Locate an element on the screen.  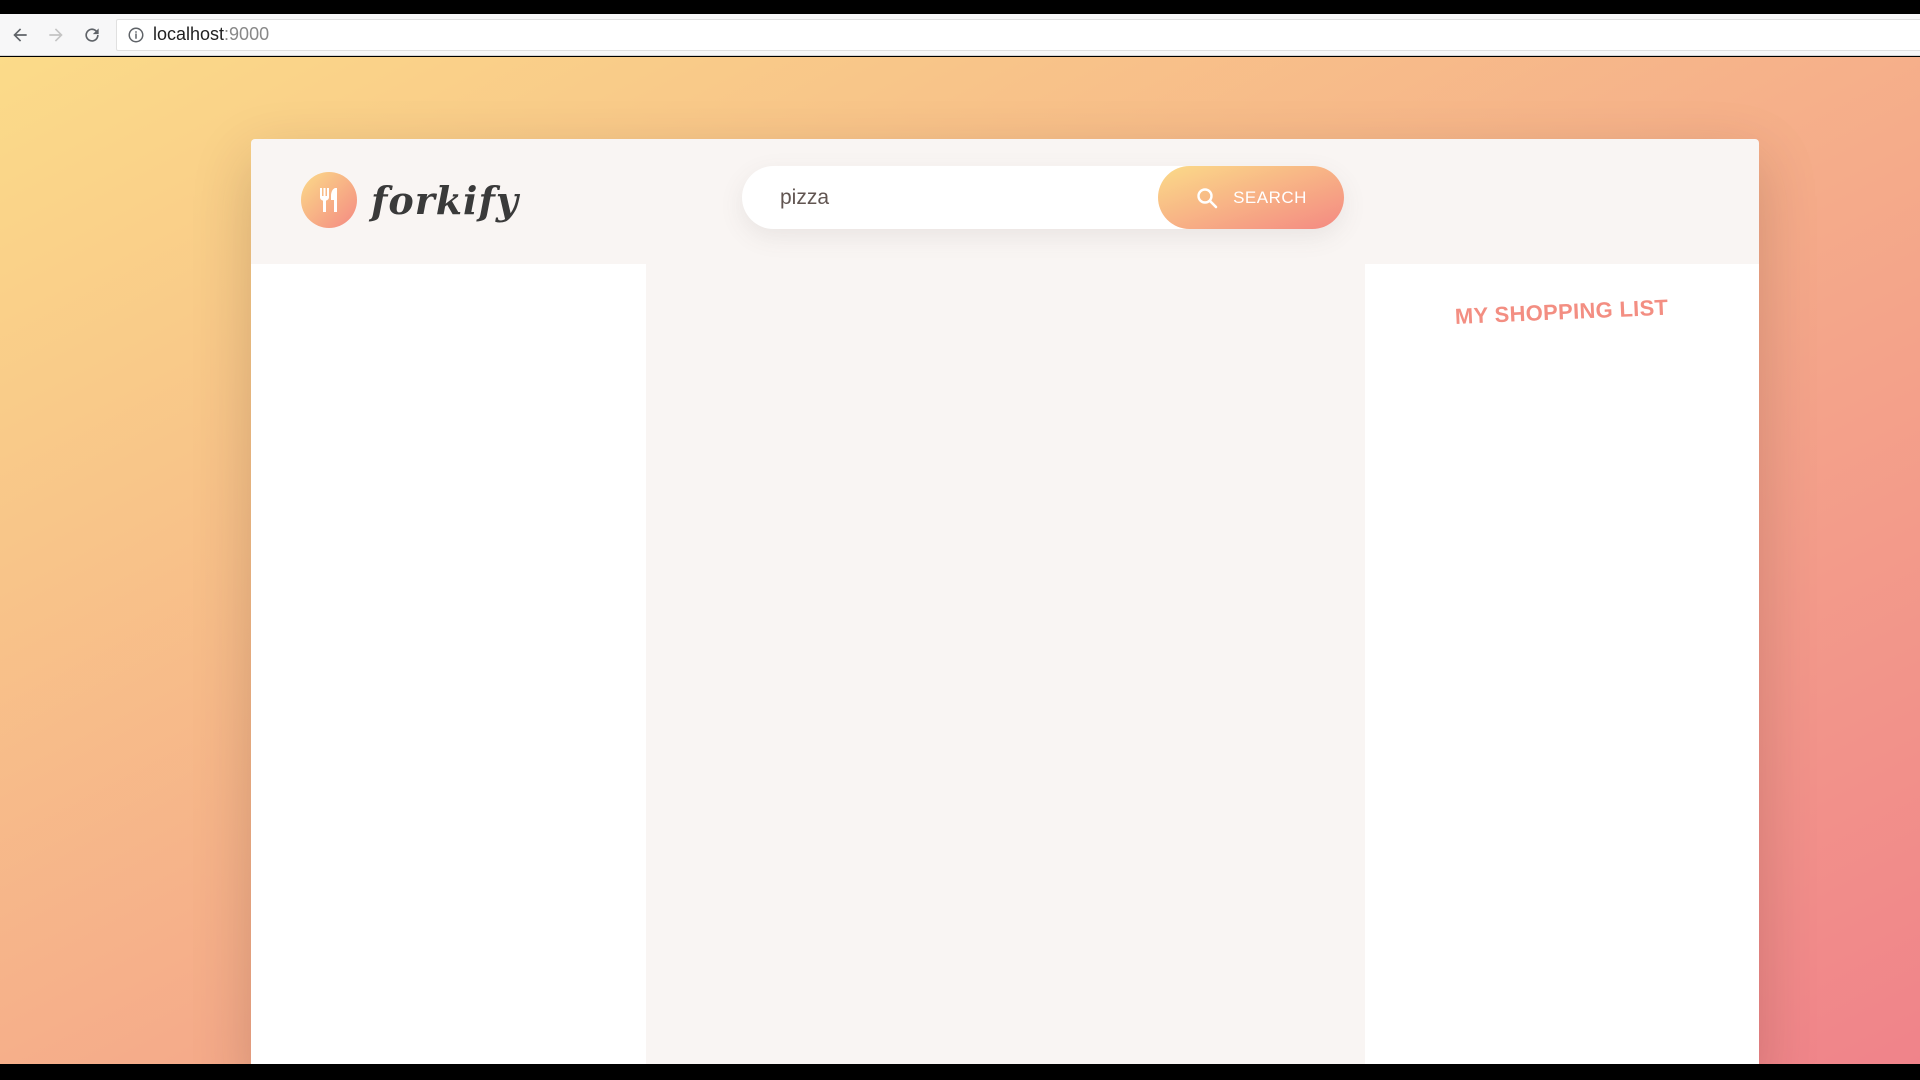
browser-toolbar: localhost:9000 is located at coordinates (960, 35).